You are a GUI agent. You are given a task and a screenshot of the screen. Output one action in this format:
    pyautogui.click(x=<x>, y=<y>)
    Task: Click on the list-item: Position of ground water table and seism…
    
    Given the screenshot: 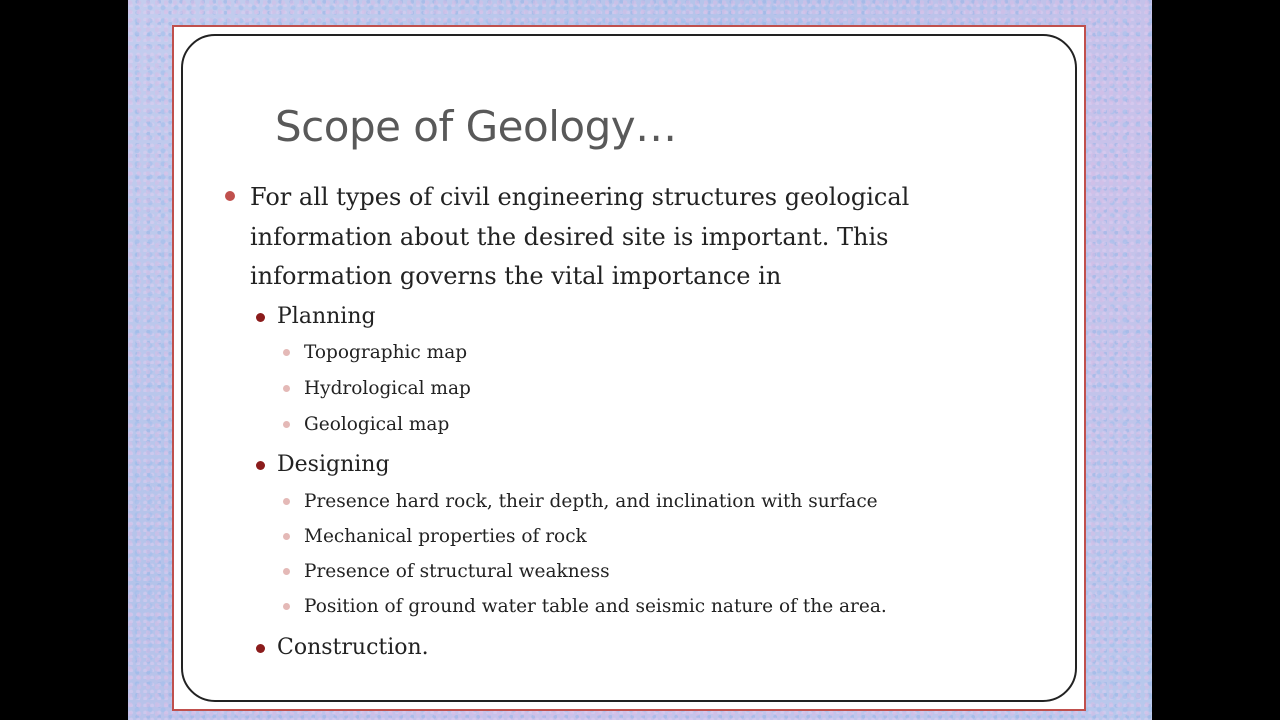 What is the action you would take?
    pyautogui.click(x=595, y=606)
    